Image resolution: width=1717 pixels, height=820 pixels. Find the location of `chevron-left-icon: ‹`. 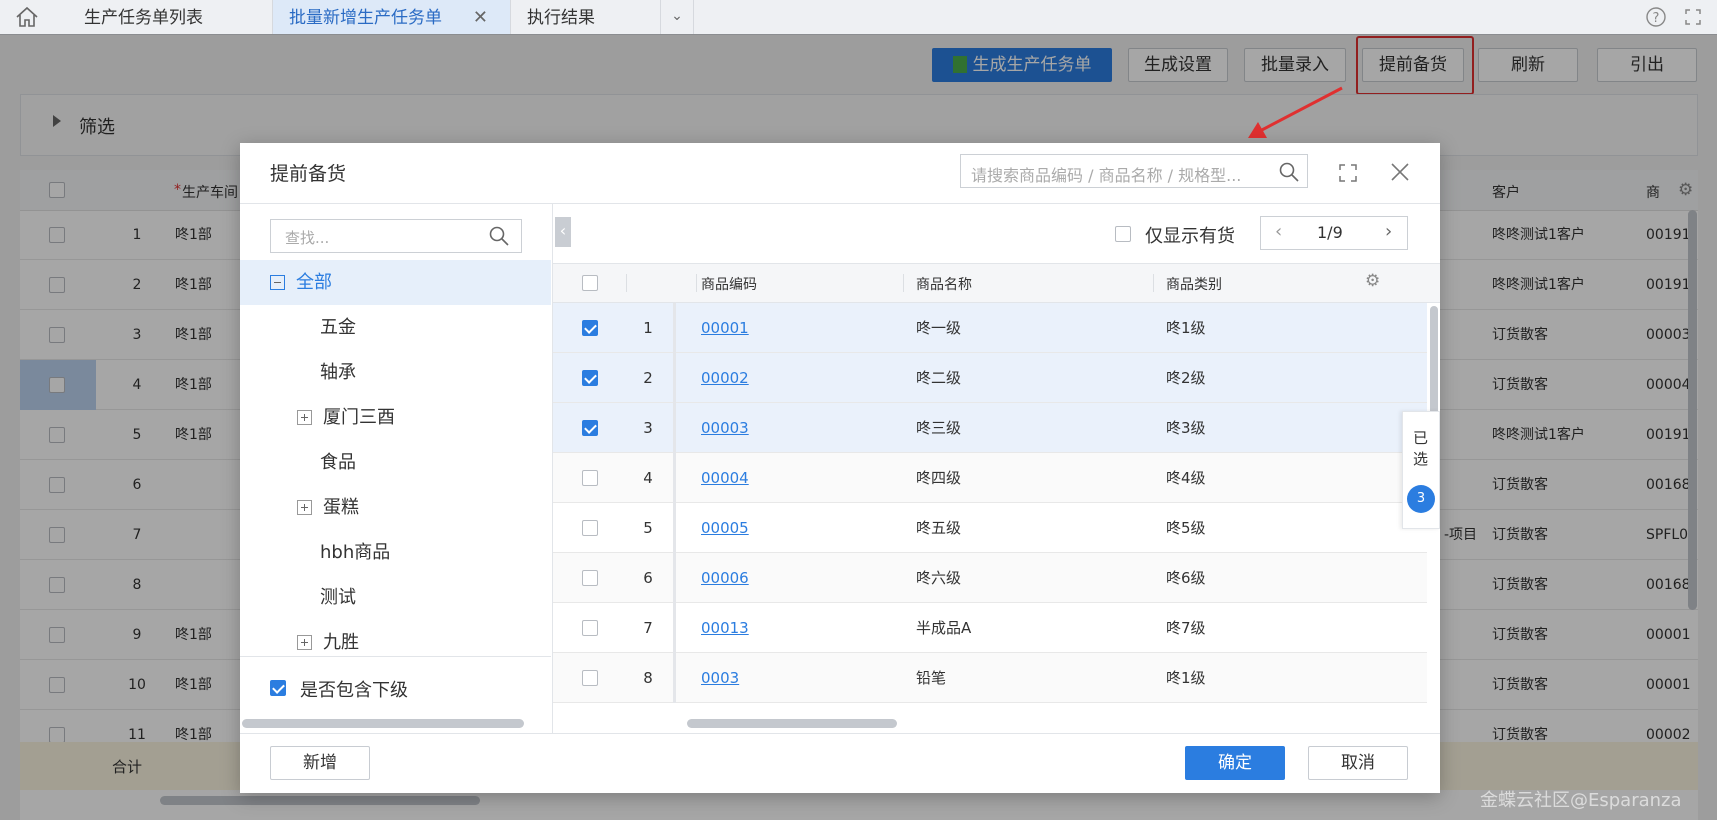

chevron-left-icon: ‹ is located at coordinates (1278, 231).